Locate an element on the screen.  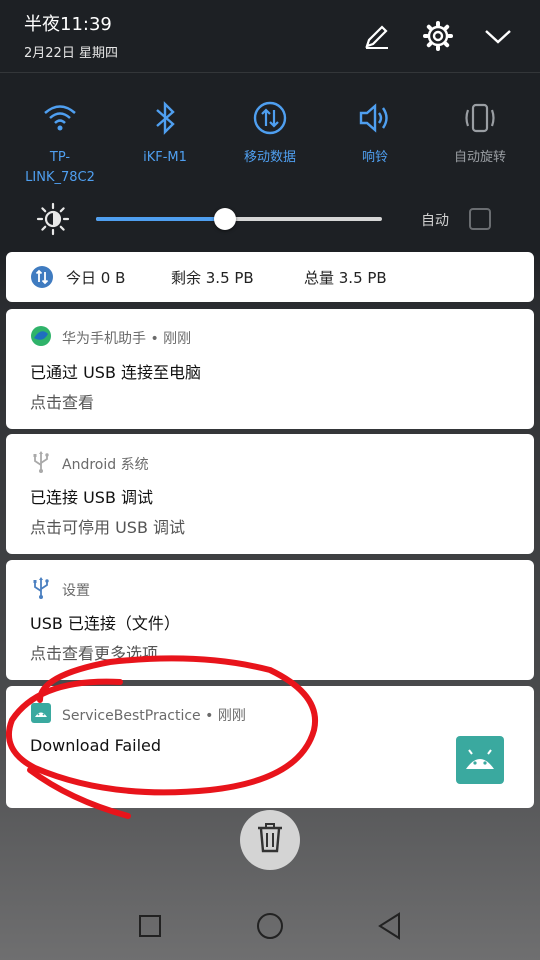
mobile-data-icon is located at coordinates (270, 118).